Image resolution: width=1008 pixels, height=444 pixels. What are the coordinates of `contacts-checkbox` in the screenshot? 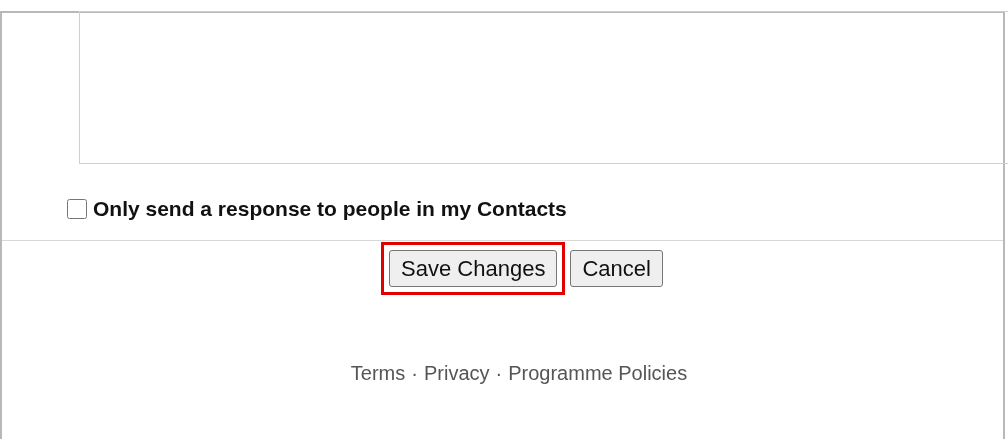 It's located at (77, 209).